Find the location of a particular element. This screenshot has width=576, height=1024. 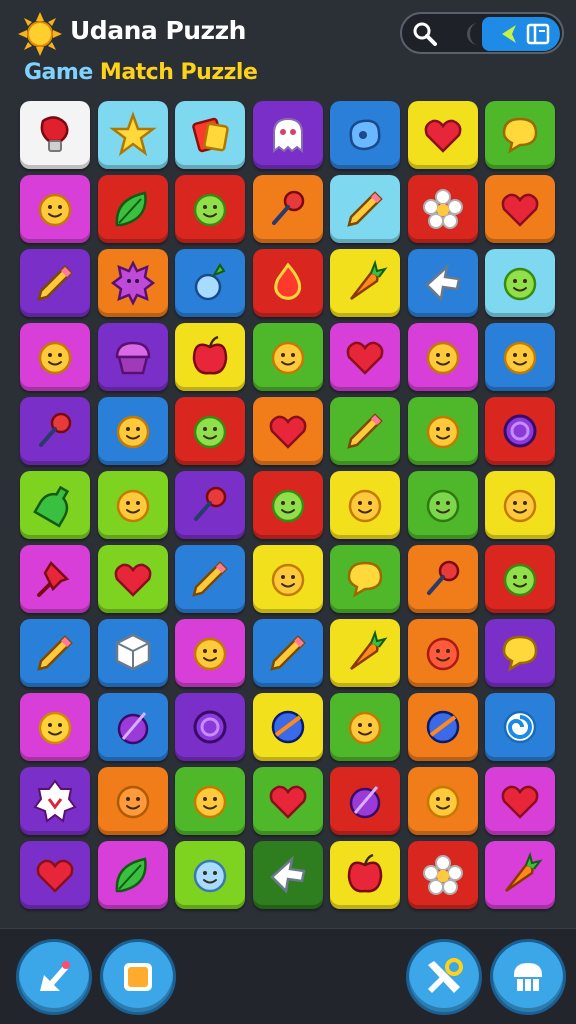

tile-r8-c2 is located at coordinates (133, 653).